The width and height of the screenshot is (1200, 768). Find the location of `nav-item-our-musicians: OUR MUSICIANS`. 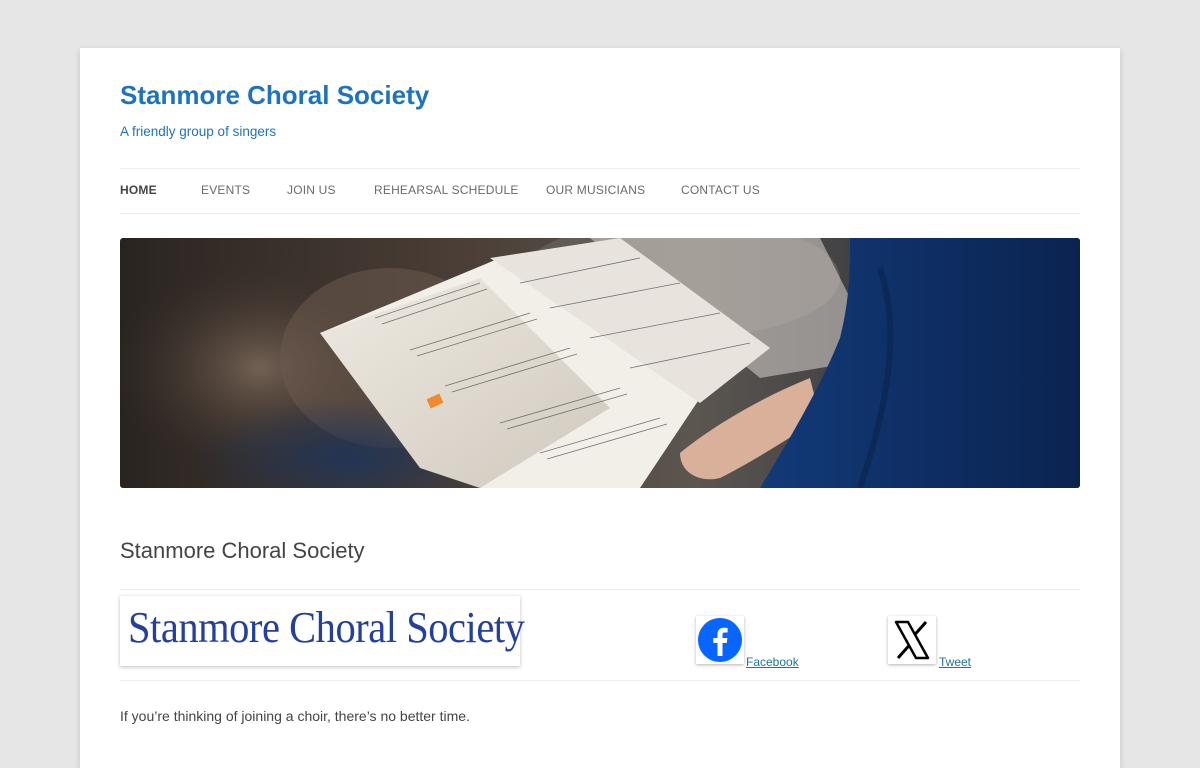

nav-item-our-musicians: OUR MUSICIANS is located at coordinates (595, 190).